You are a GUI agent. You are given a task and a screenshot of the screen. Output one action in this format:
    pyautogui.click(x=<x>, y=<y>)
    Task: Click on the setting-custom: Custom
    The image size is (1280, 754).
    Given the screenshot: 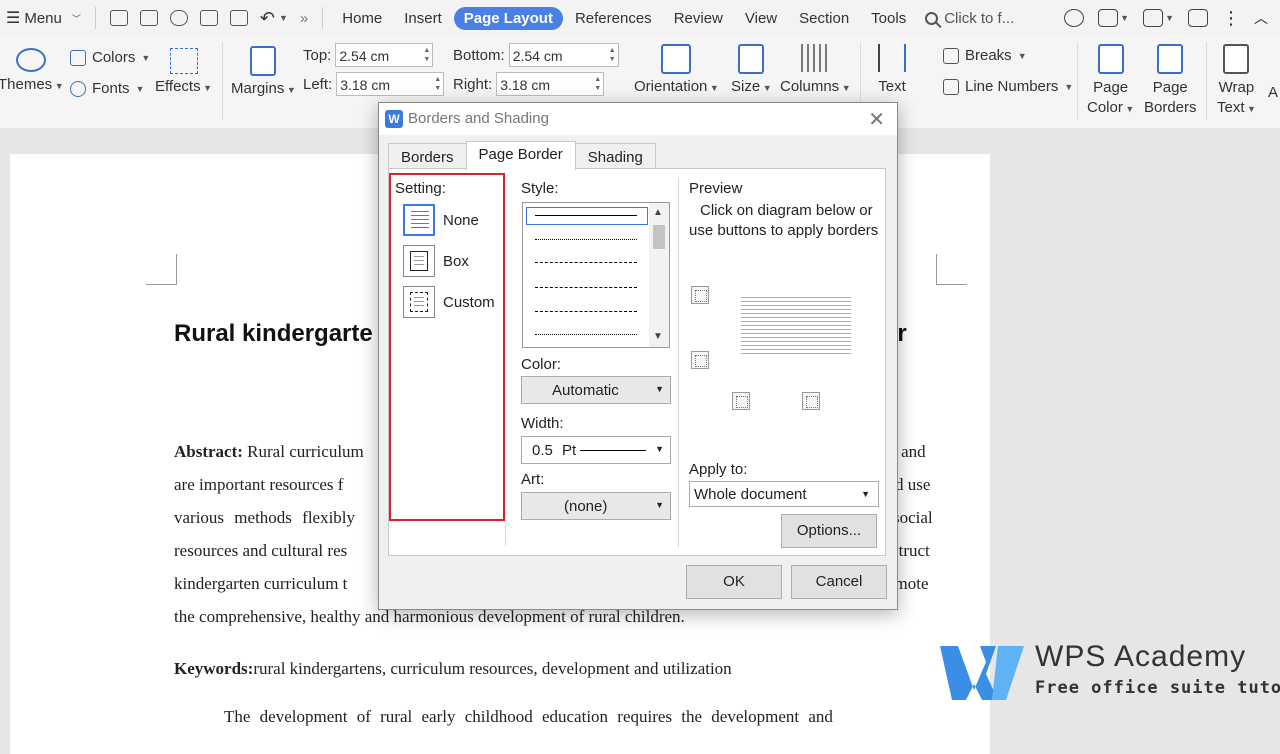 What is the action you would take?
    pyautogui.click(x=449, y=302)
    